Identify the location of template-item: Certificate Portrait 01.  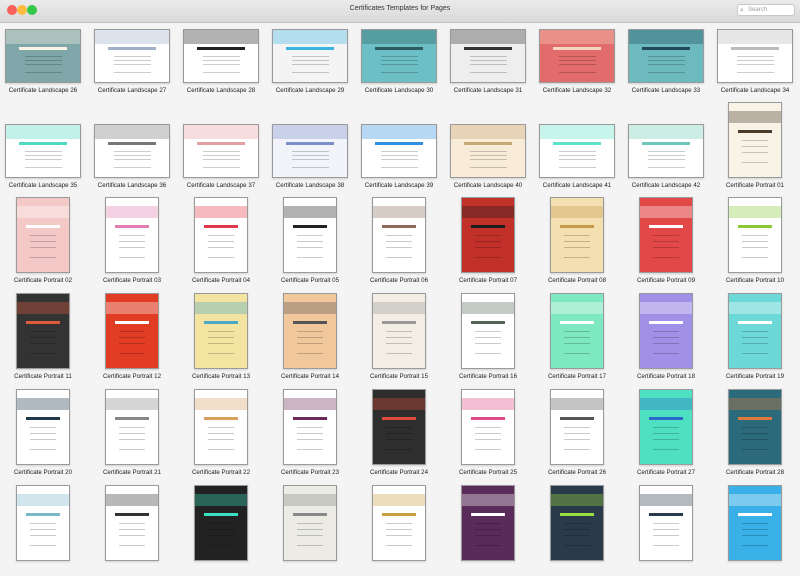
(755, 145).